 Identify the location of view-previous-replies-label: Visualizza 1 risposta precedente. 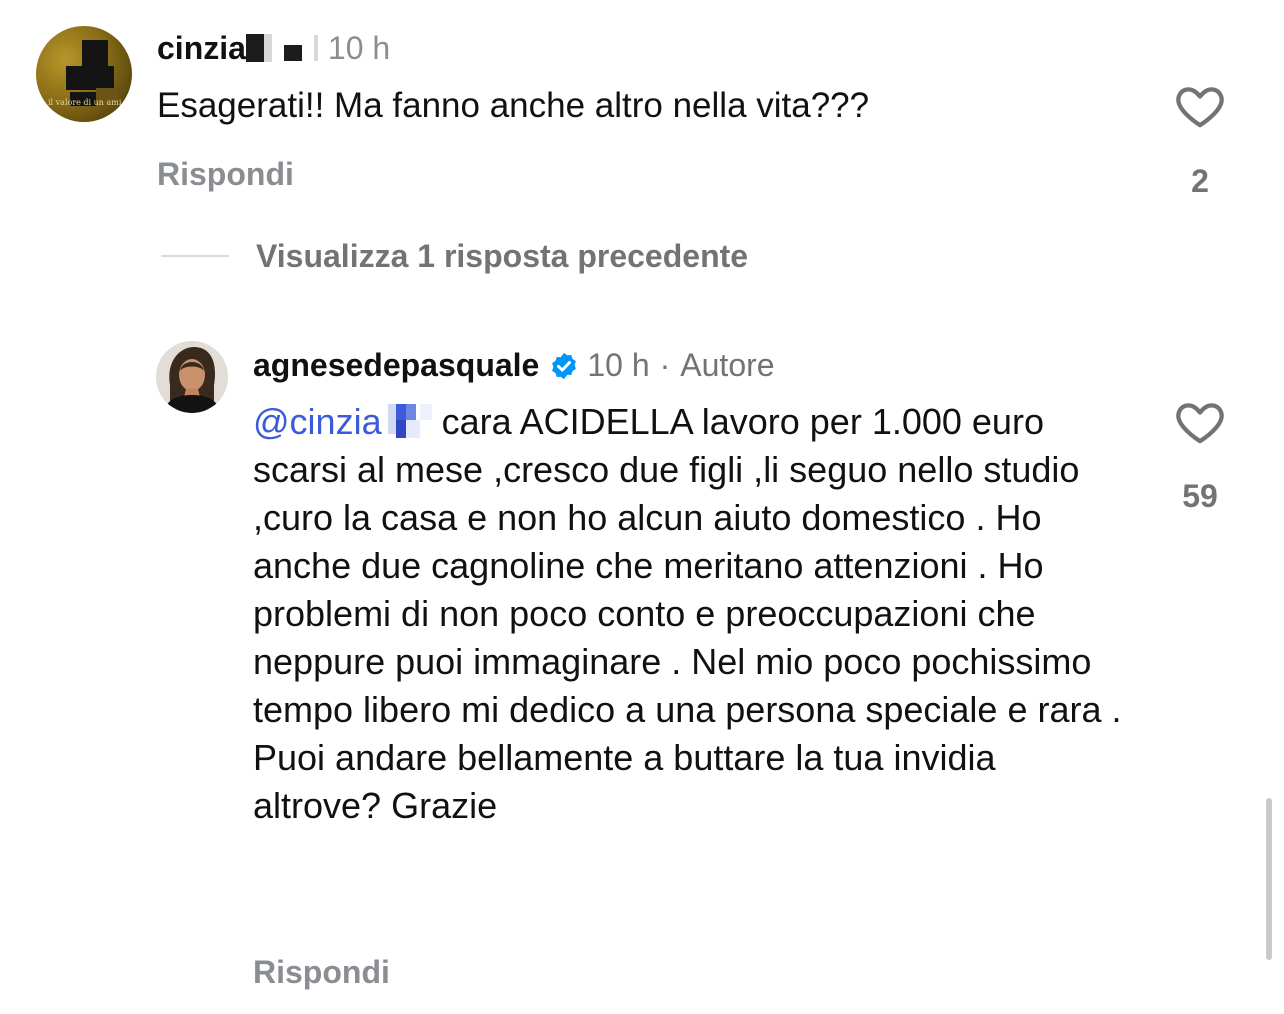
(502, 255).